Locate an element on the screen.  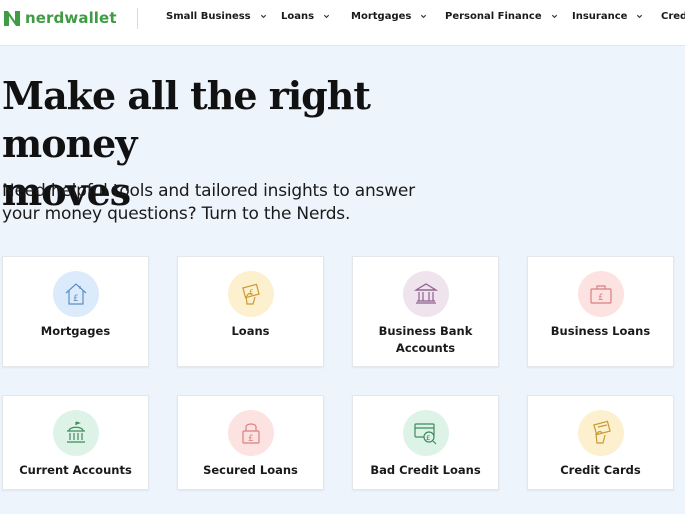
page-subtitle-line-2: your money questions? Turn to the Nerds. is located at coordinates (176, 214).